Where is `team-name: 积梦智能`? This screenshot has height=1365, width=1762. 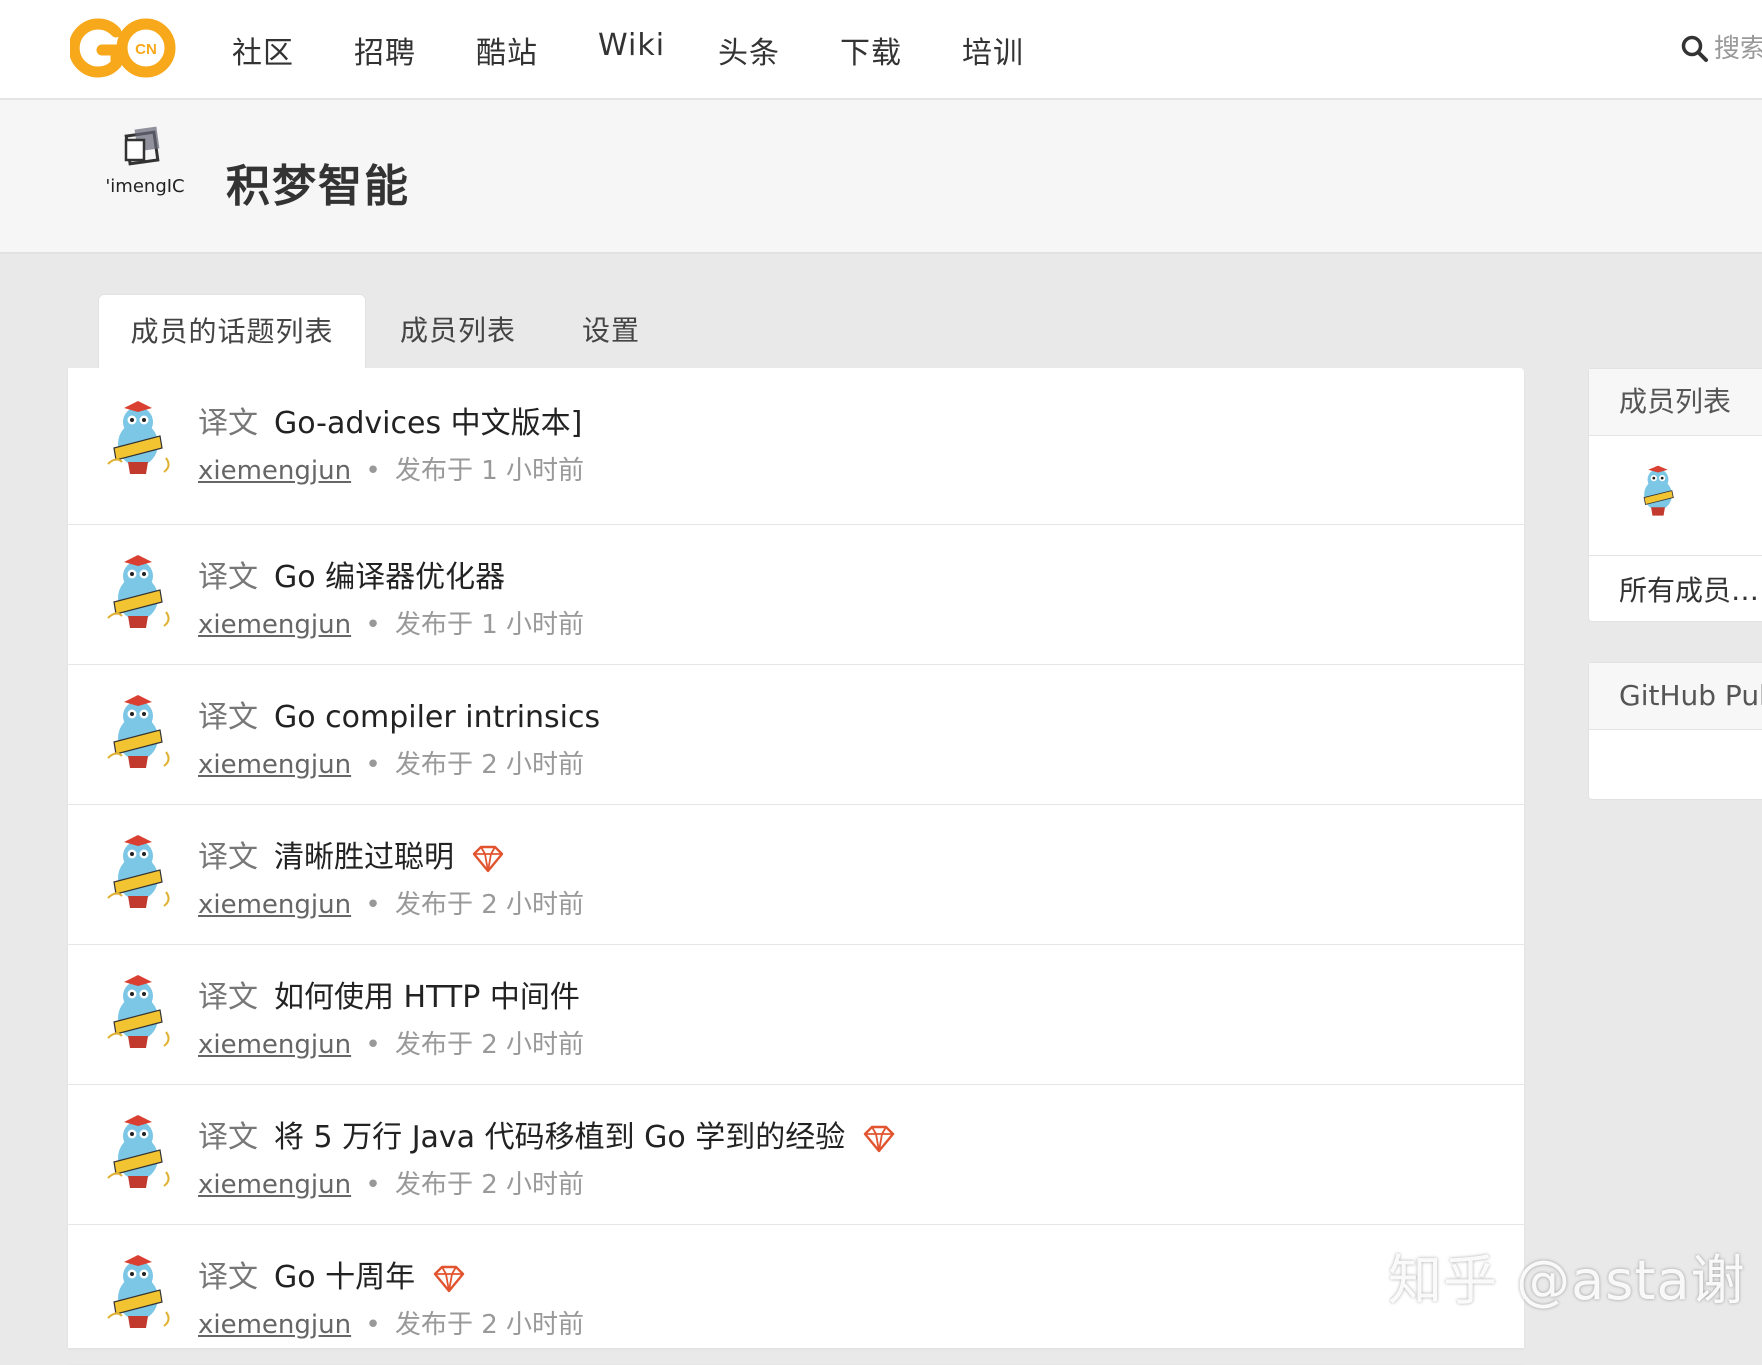
team-name: 积梦智能 is located at coordinates (318, 186).